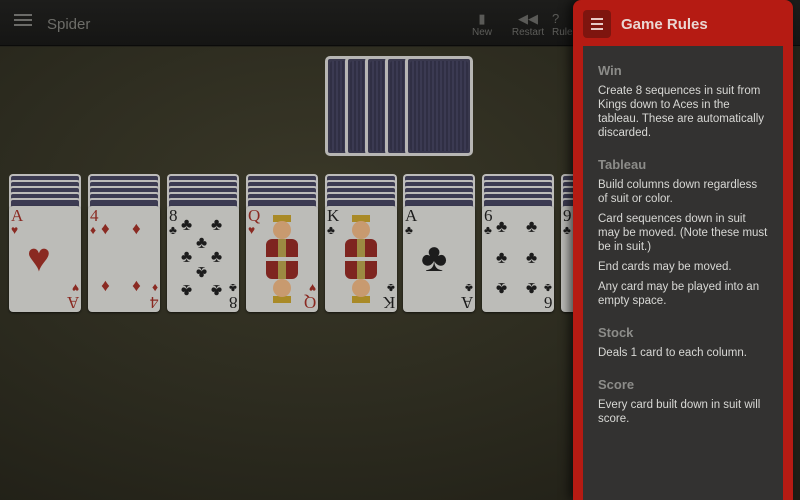 This screenshot has height=500, width=800. I want to click on rules-section-heading: Stock, so click(616, 332).